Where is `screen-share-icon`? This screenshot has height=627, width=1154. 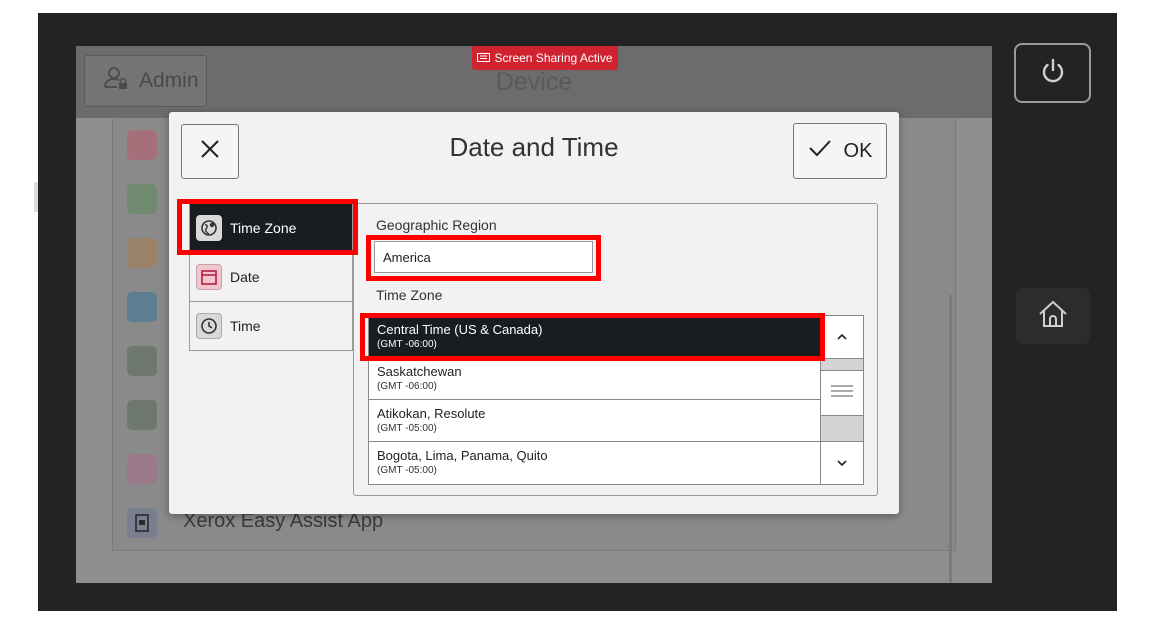 screen-share-icon is located at coordinates (484, 58).